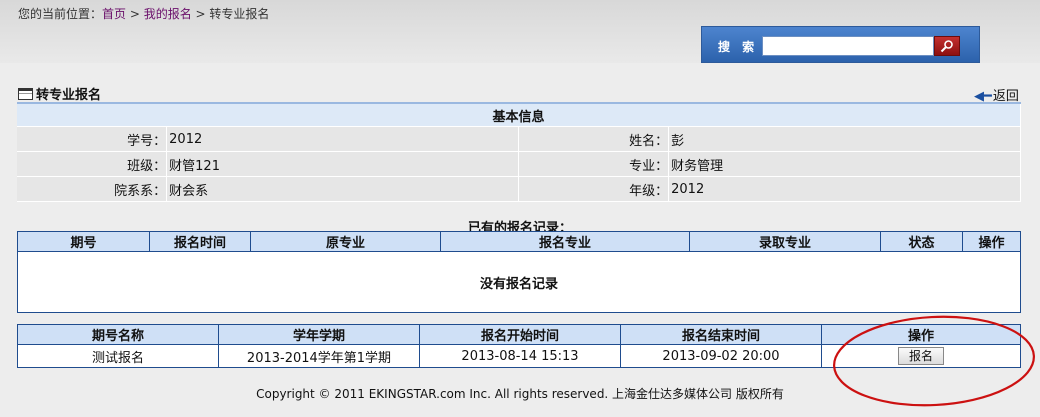 The height and width of the screenshot is (417, 1040). Describe the element at coordinates (114, 14) in the screenshot. I see `breadcrumb-home-link: 首页` at that location.